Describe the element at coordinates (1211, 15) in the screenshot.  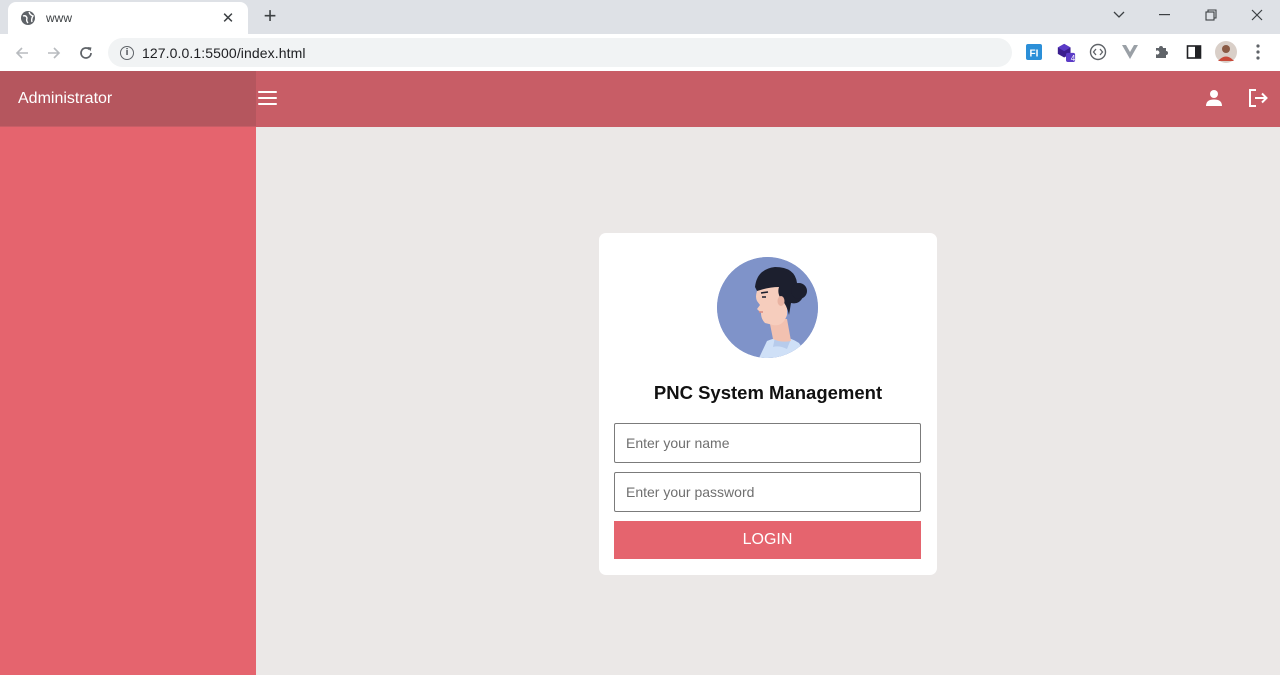
I see `restore-icon` at that location.